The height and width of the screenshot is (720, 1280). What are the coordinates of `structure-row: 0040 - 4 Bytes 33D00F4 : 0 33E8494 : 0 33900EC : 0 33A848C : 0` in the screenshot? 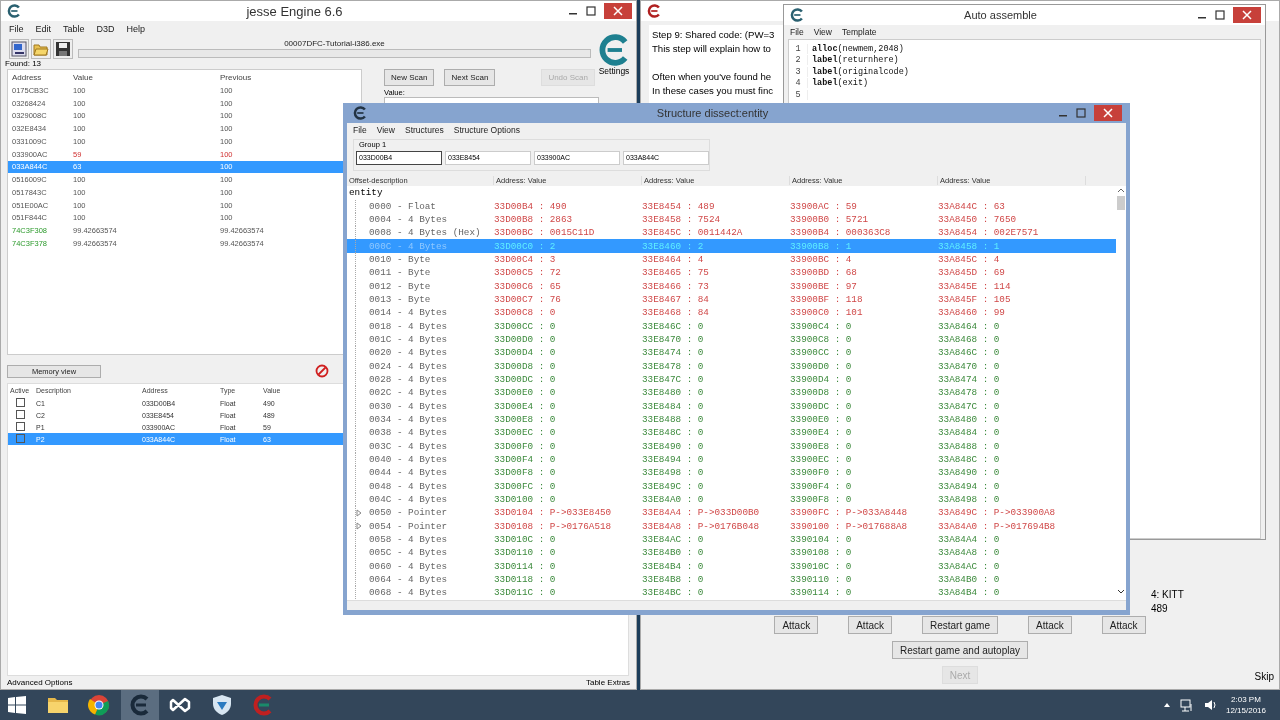 It's located at (731, 459).